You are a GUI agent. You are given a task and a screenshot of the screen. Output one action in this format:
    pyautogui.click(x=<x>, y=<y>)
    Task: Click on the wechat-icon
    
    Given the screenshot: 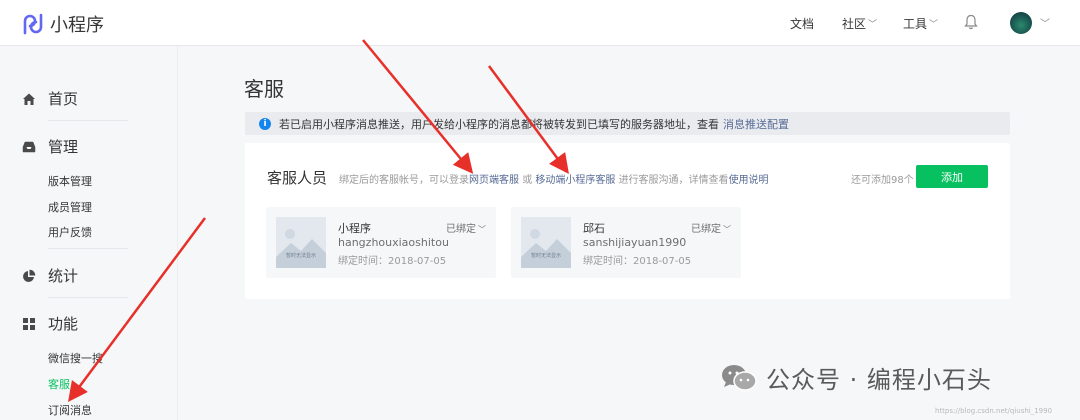 What is the action you would take?
    pyautogui.click(x=739, y=377)
    